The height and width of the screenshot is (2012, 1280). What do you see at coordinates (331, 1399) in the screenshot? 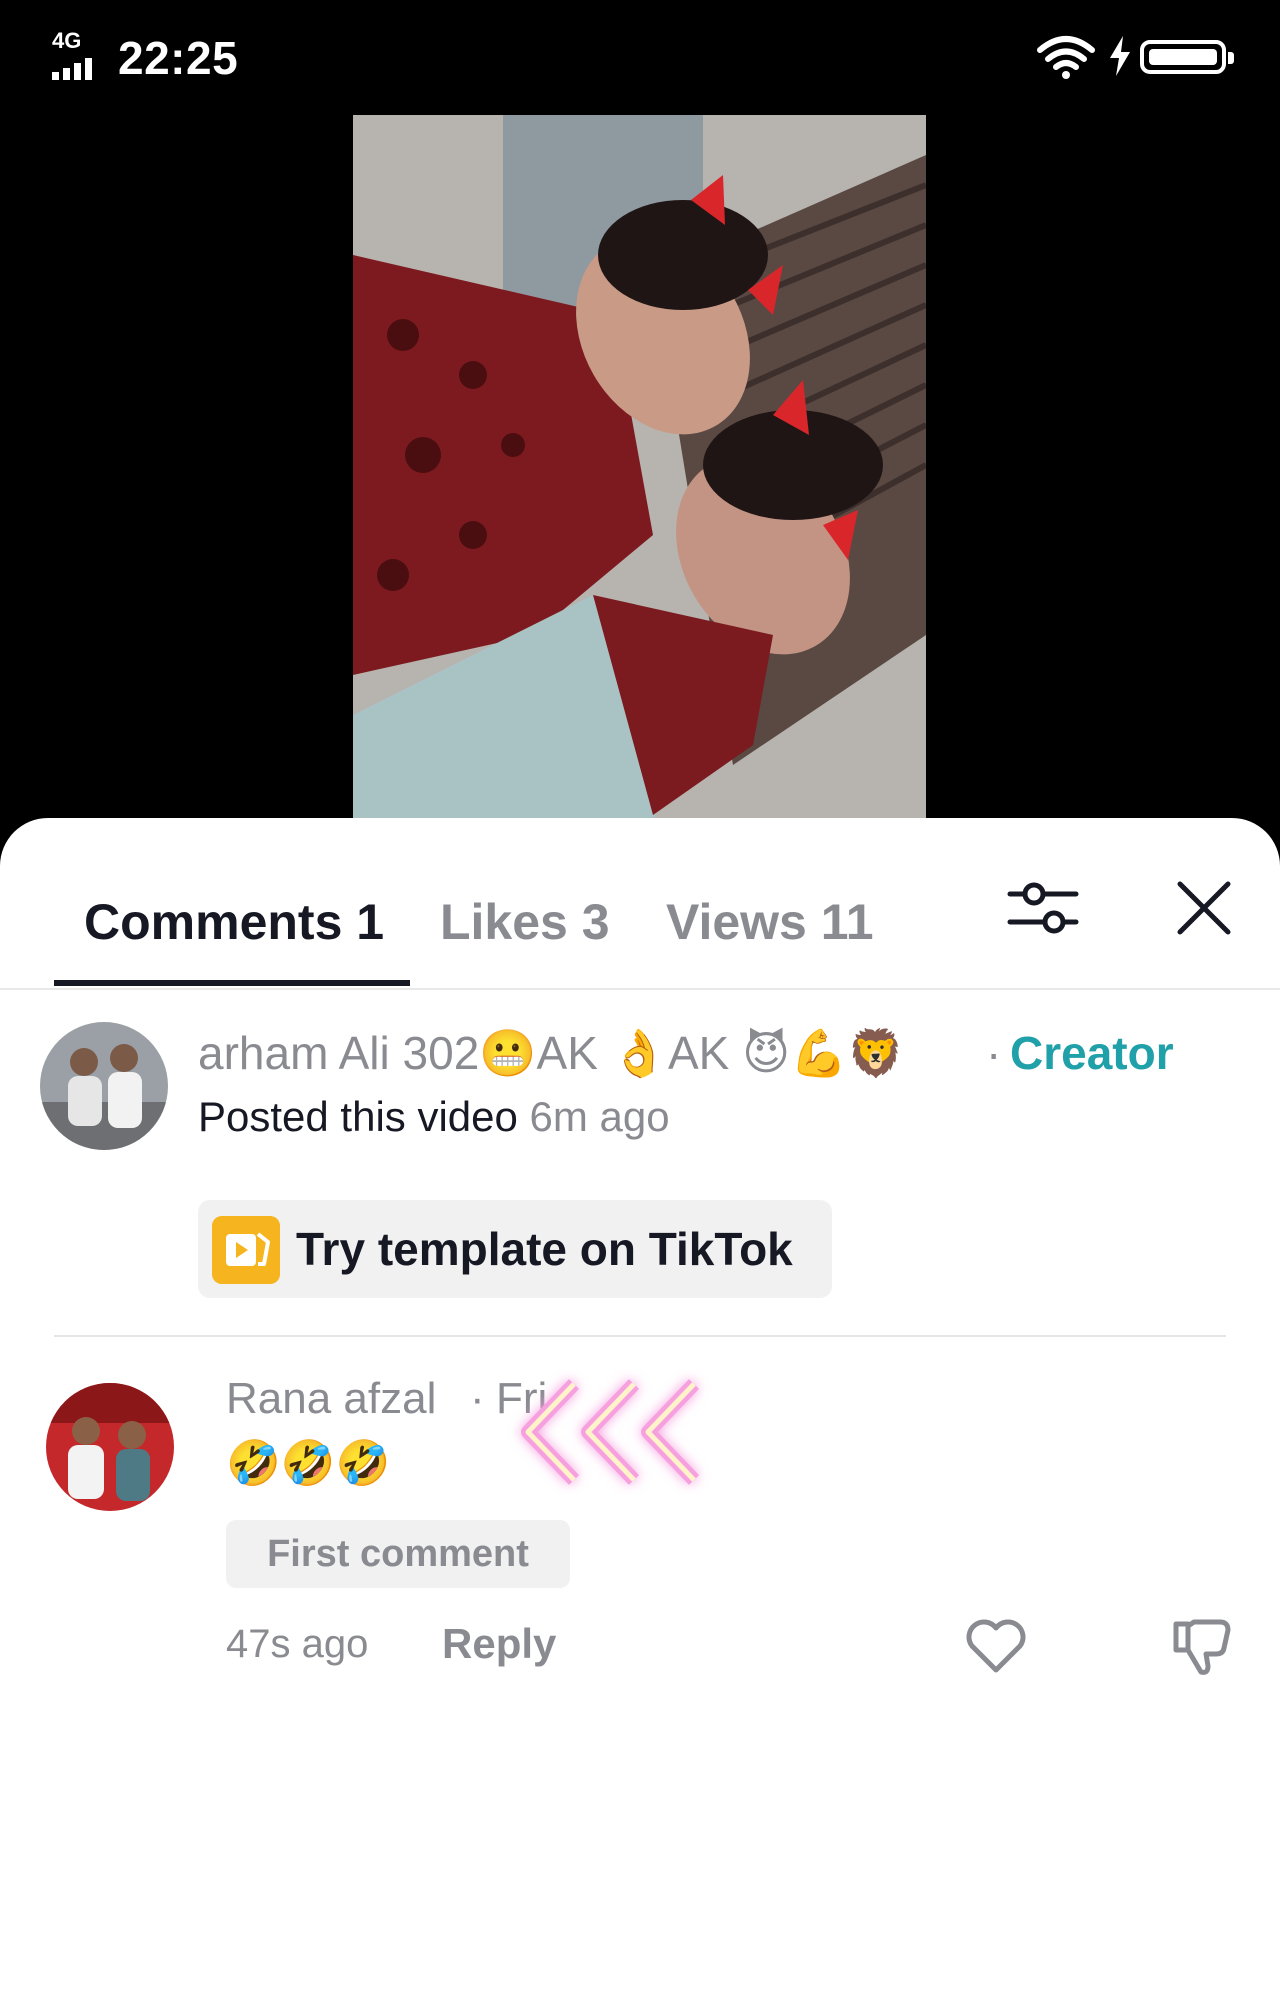
I see `commenter-username: Rana afzal` at bounding box center [331, 1399].